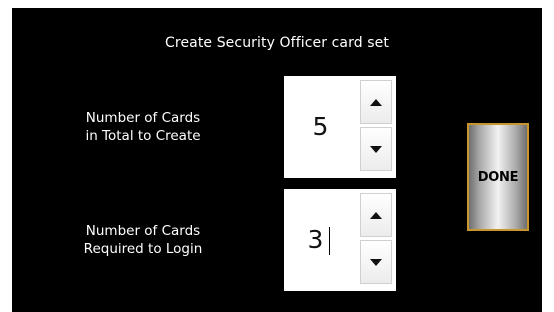  Describe the element at coordinates (277, 43) in the screenshot. I see `dialog-title: Create Security Officer card set` at that location.